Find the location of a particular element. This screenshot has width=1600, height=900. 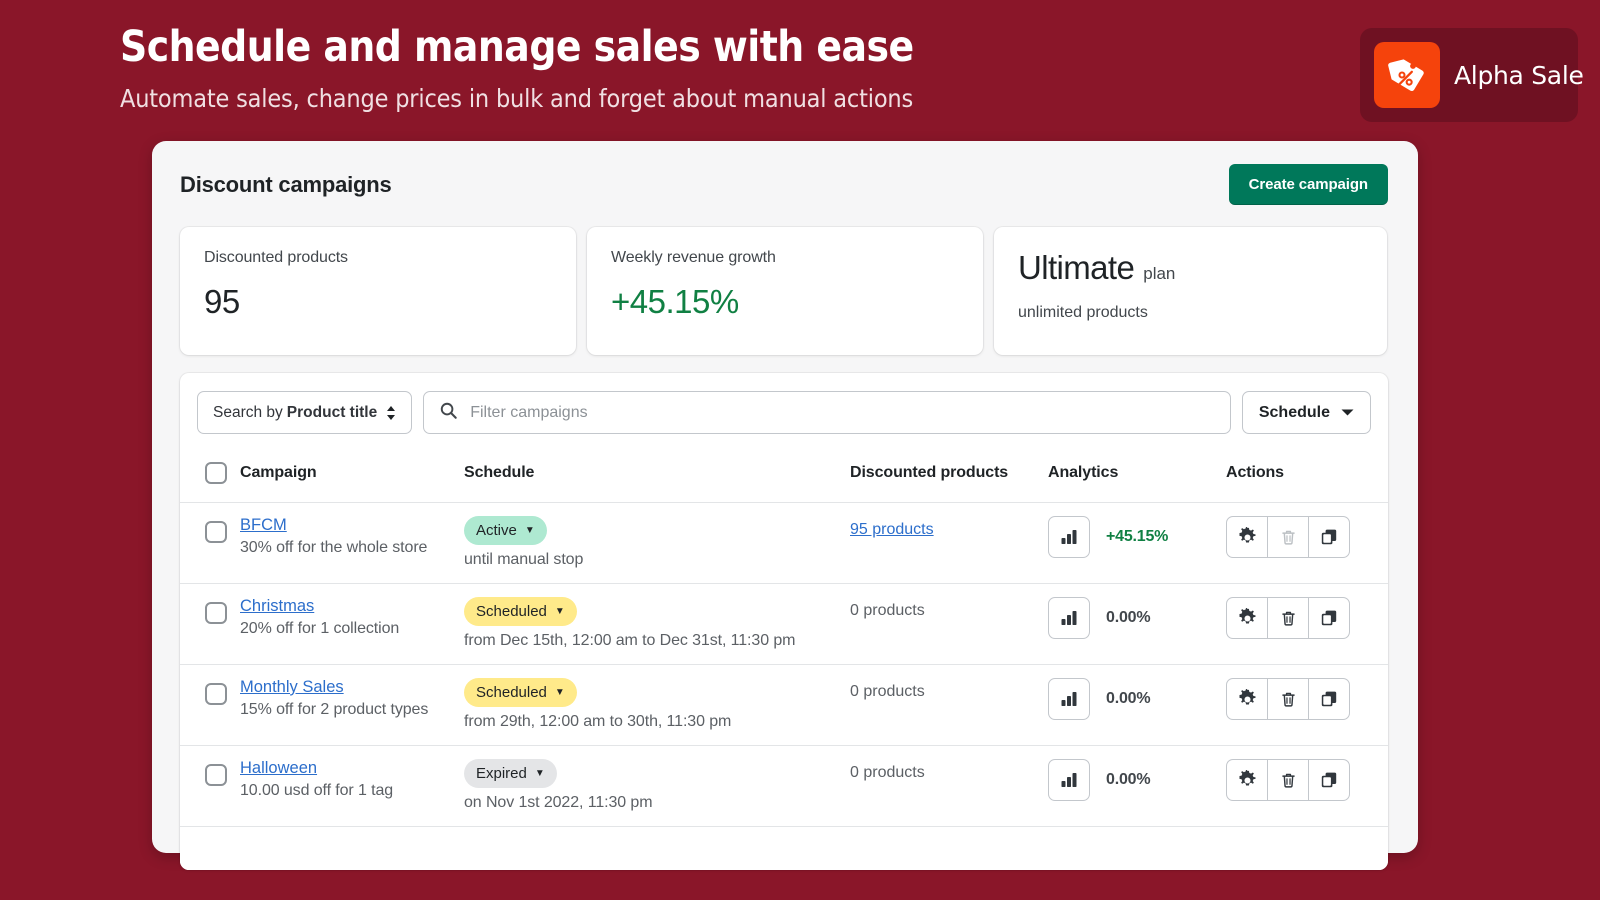

campaign-name-link: Halloween is located at coordinates (278, 768).